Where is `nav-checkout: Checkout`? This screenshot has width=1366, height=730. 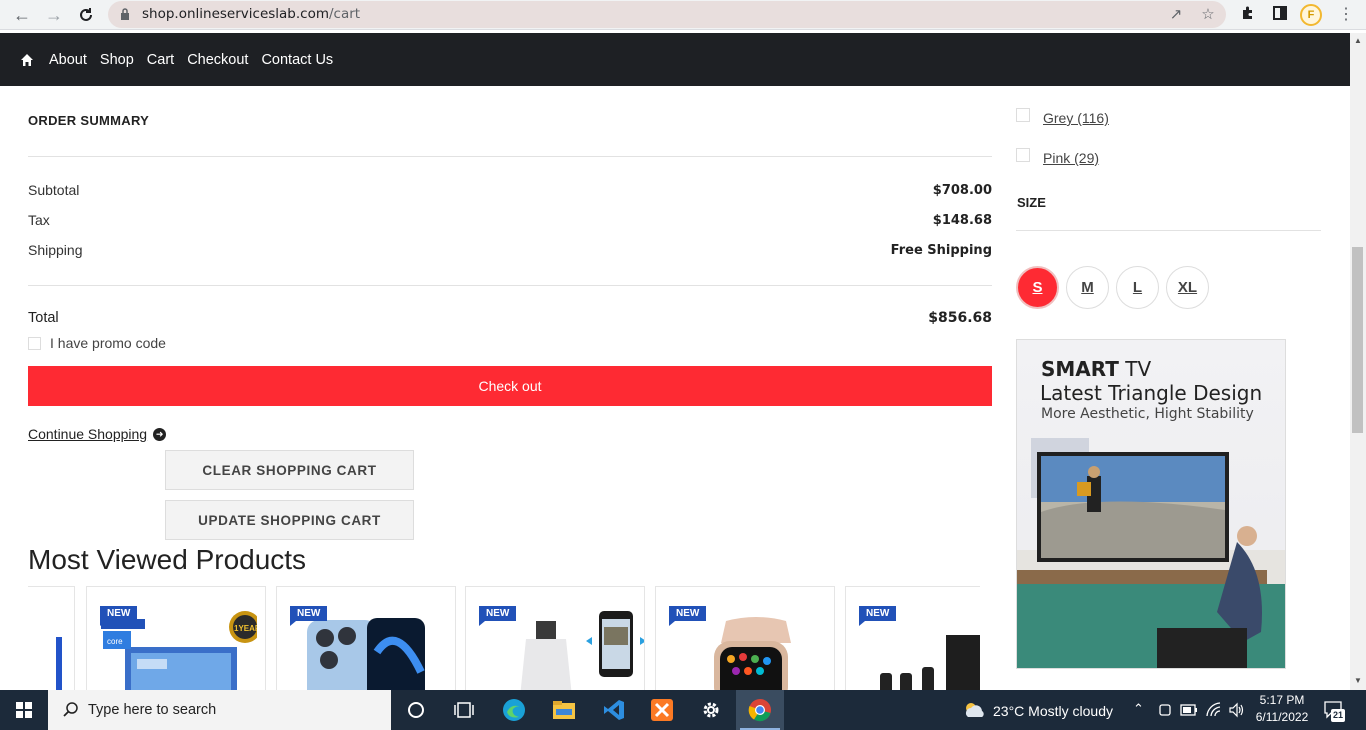
nav-checkout: Checkout is located at coordinates (217, 60).